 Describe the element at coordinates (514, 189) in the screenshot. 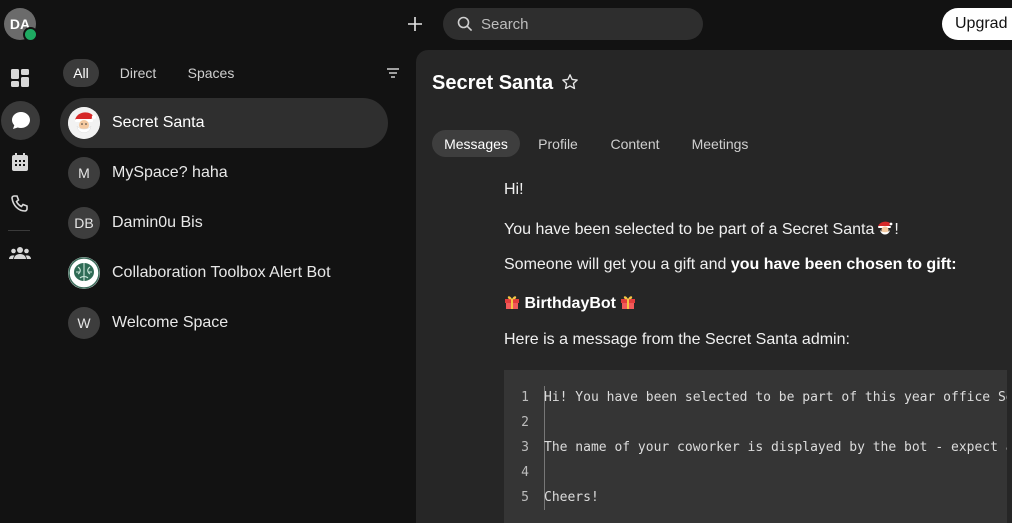

I see `message-line: Hi!` at that location.